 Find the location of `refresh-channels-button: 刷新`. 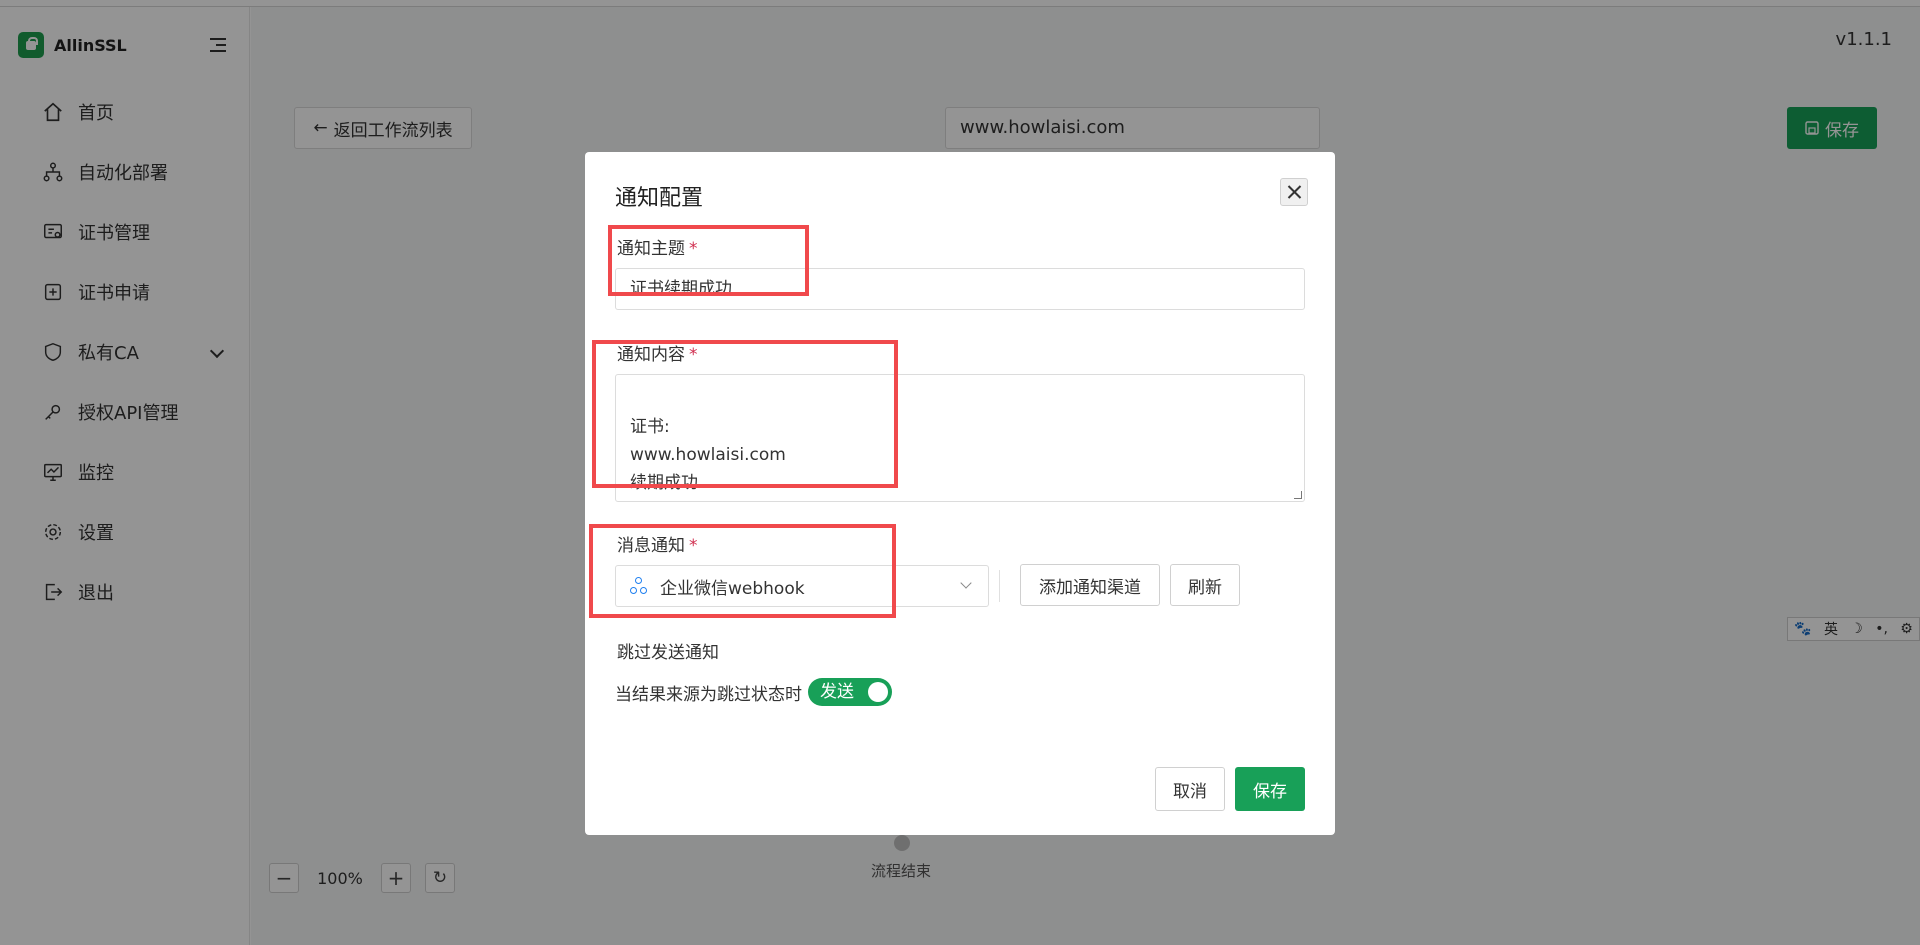

refresh-channels-button: 刷新 is located at coordinates (1205, 585).